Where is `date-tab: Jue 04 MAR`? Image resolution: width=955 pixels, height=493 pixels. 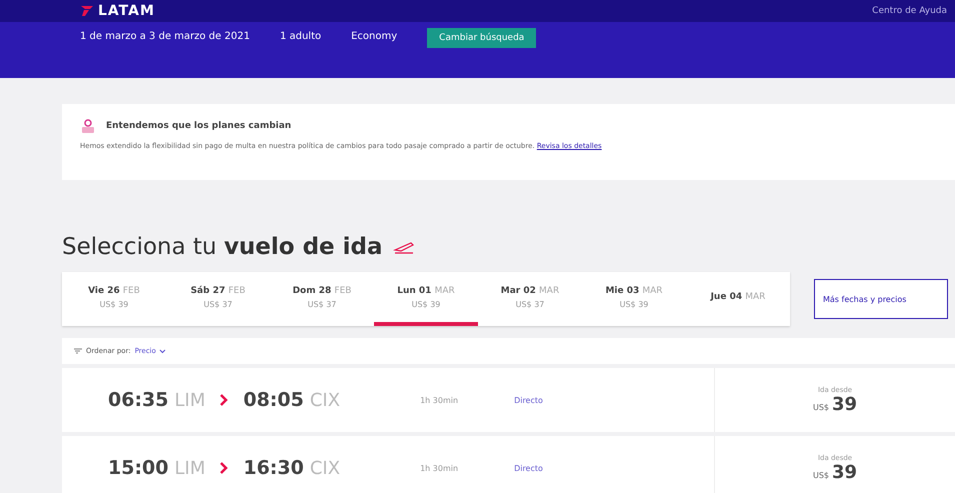 date-tab: Jue 04 MAR is located at coordinates (738, 299).